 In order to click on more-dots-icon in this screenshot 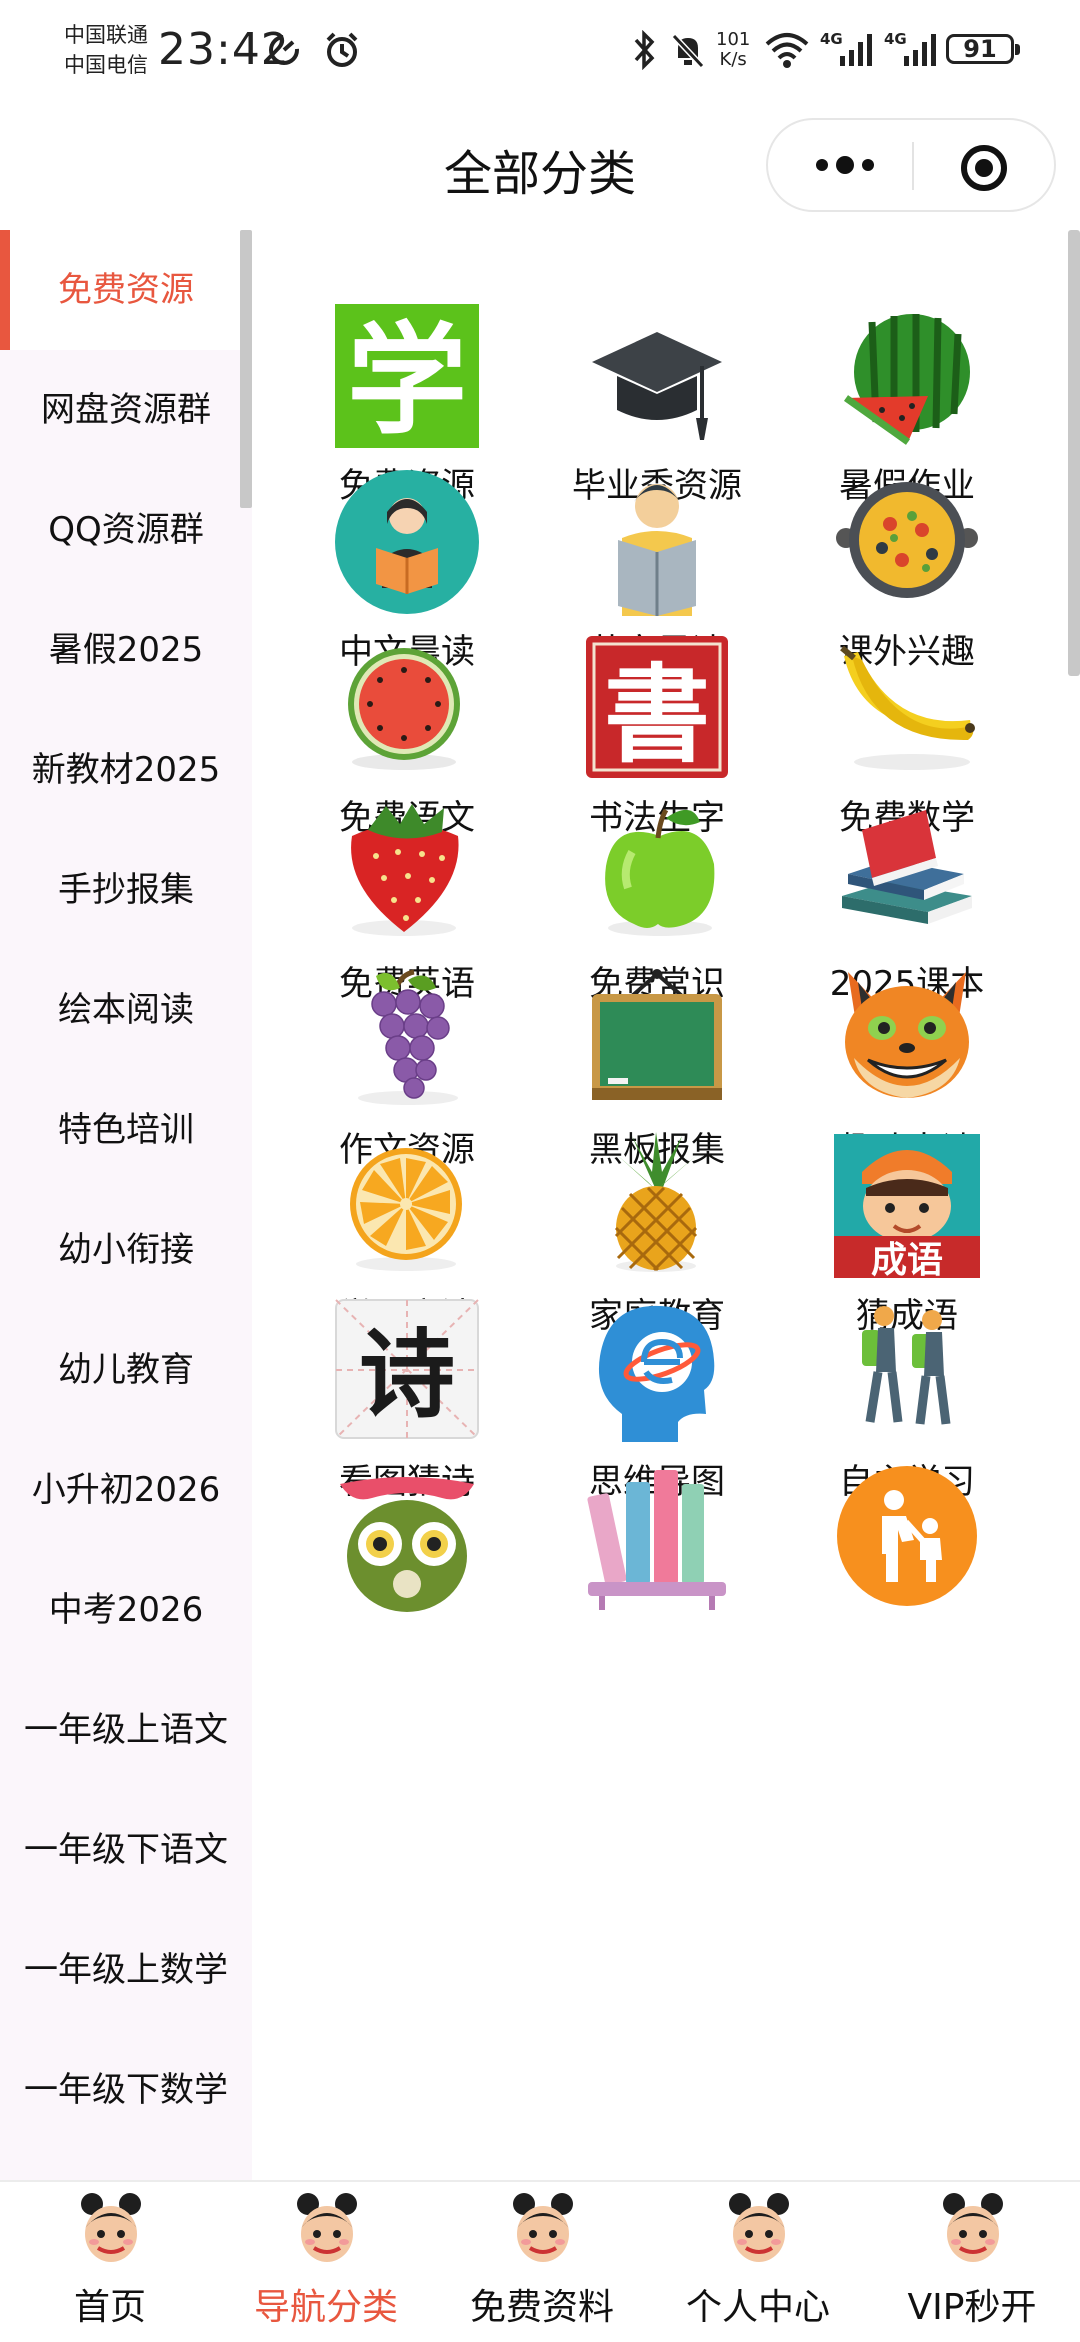, I will do `click(845, 165)`.